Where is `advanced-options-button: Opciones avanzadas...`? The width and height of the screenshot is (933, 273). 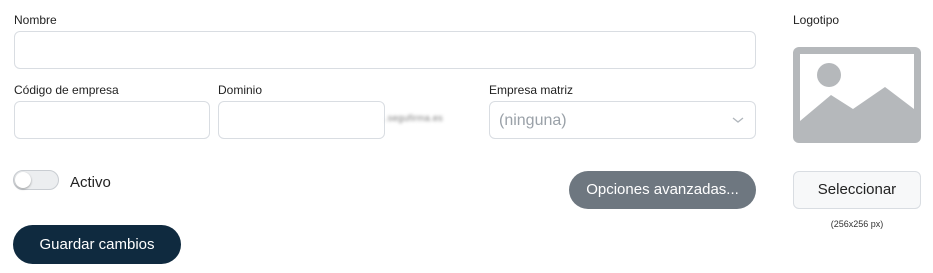
advanced-options-button: Opciones avanzadas... is located at coordinates (662, 190).